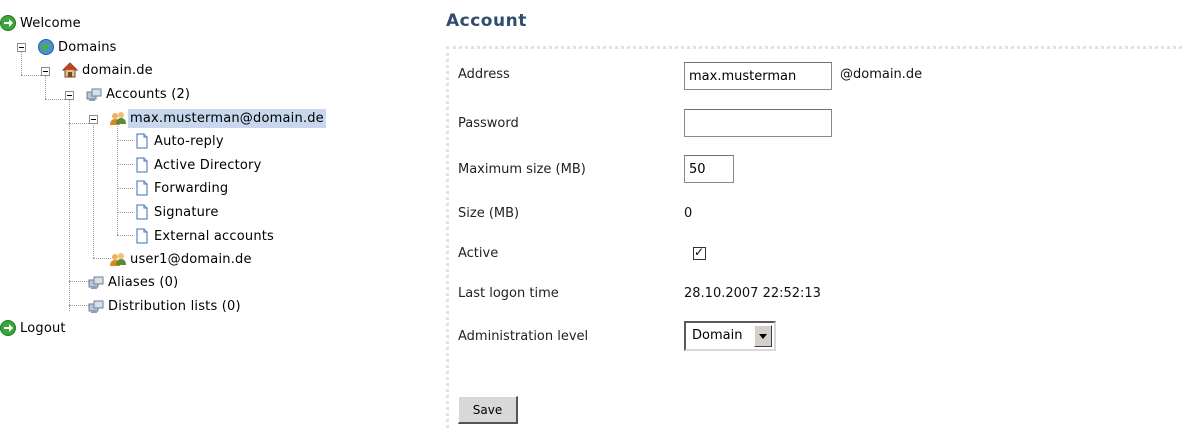 Image resolution: width=1182 pixels, height=428 pixels. What do you see at coordinates (117, 70) in the screenshot?
I see `tree-label: domain.de` at bounding box center [117, 70].